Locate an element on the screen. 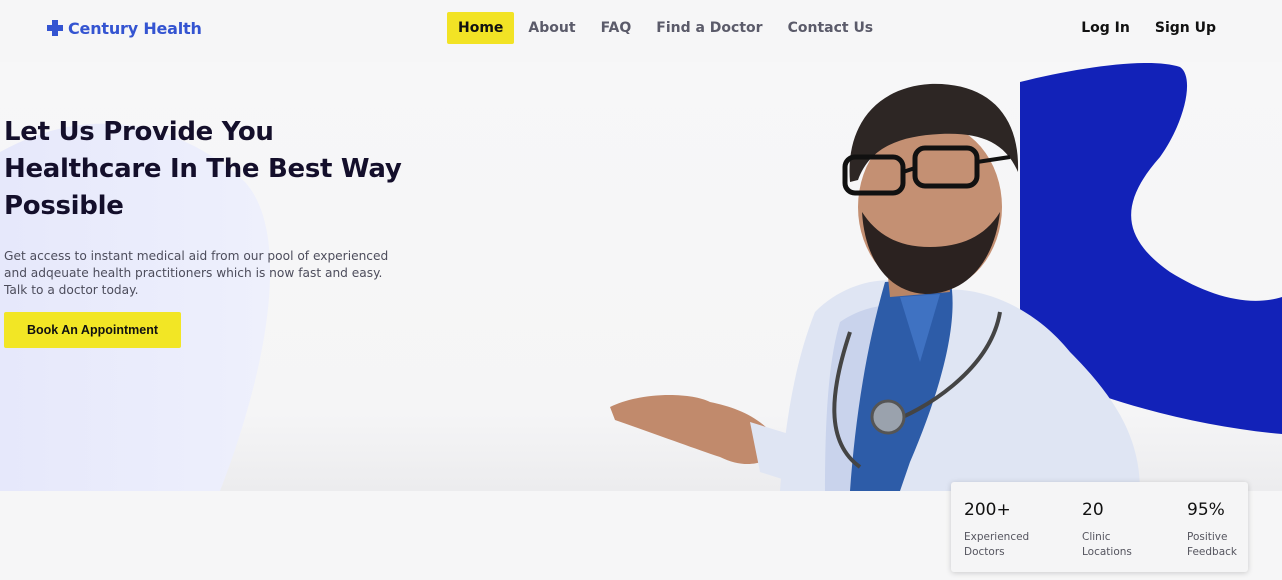 Image resolution: width=1282 pixels, height=580 pixels. hero-title-line: Healthcare In The Best Way is located at coordinates (203, 169).